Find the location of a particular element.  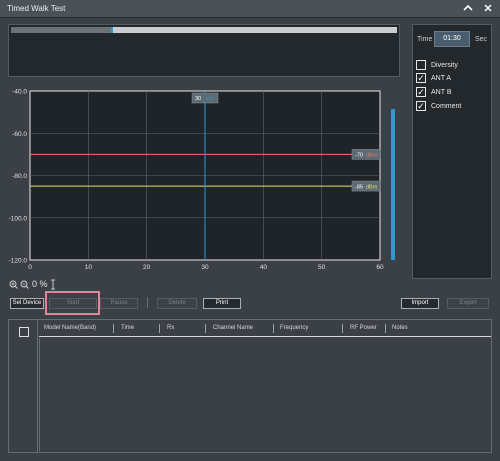

x-tick-label: 60 is located at coordinates (380, 267).